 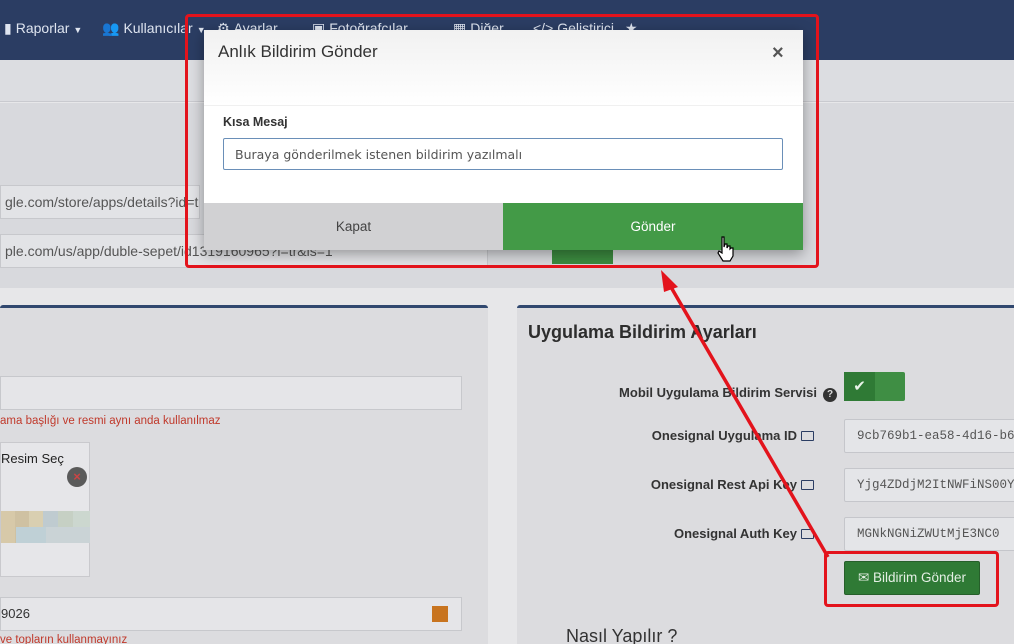 What do you see at coordinates (745, 414) in the screenshot?
I see `annotation-arrow` at bounding box center [745, 414].